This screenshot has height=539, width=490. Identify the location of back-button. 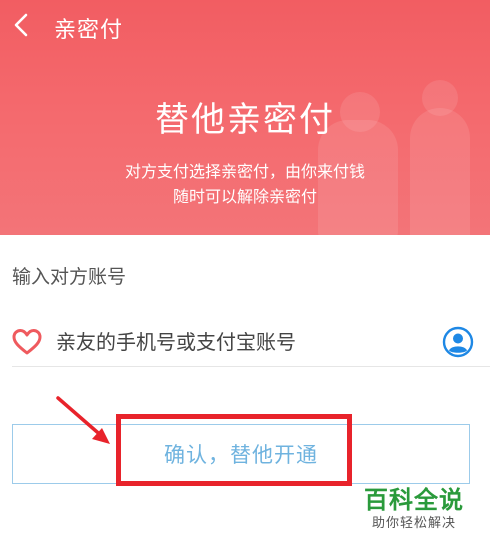
(23, 25).